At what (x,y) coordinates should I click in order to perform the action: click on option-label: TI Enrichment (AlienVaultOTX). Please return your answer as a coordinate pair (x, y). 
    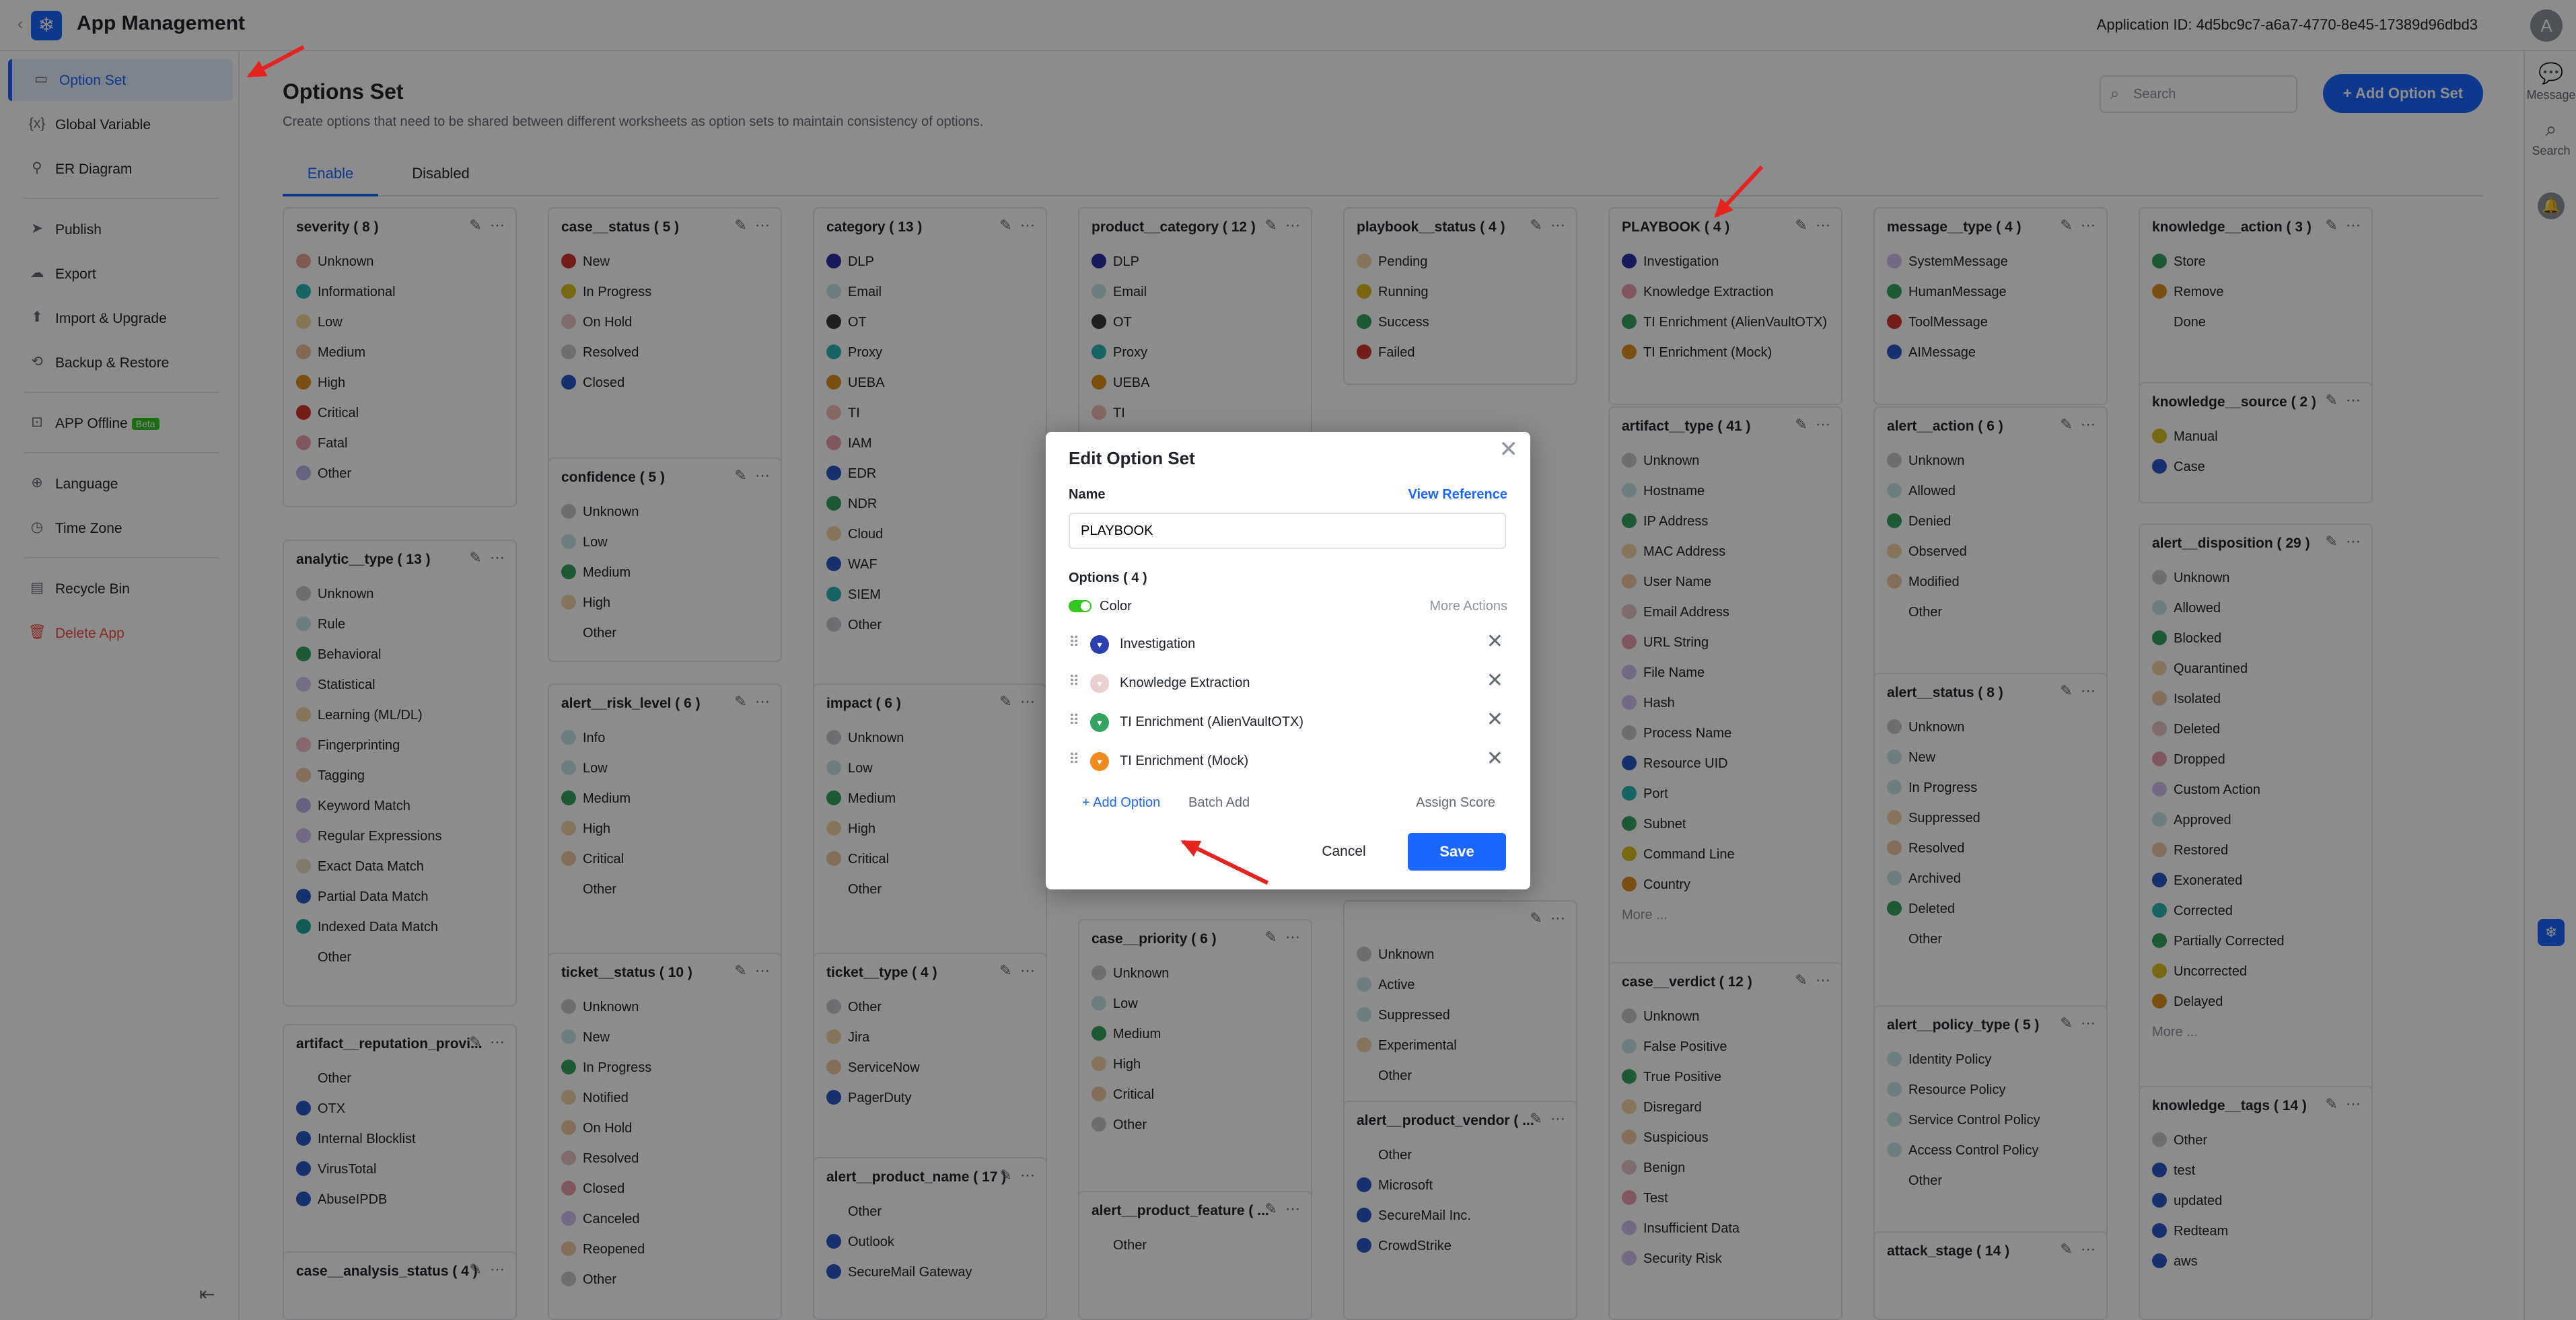
    Looking at the image, I should click on (1211, 722).